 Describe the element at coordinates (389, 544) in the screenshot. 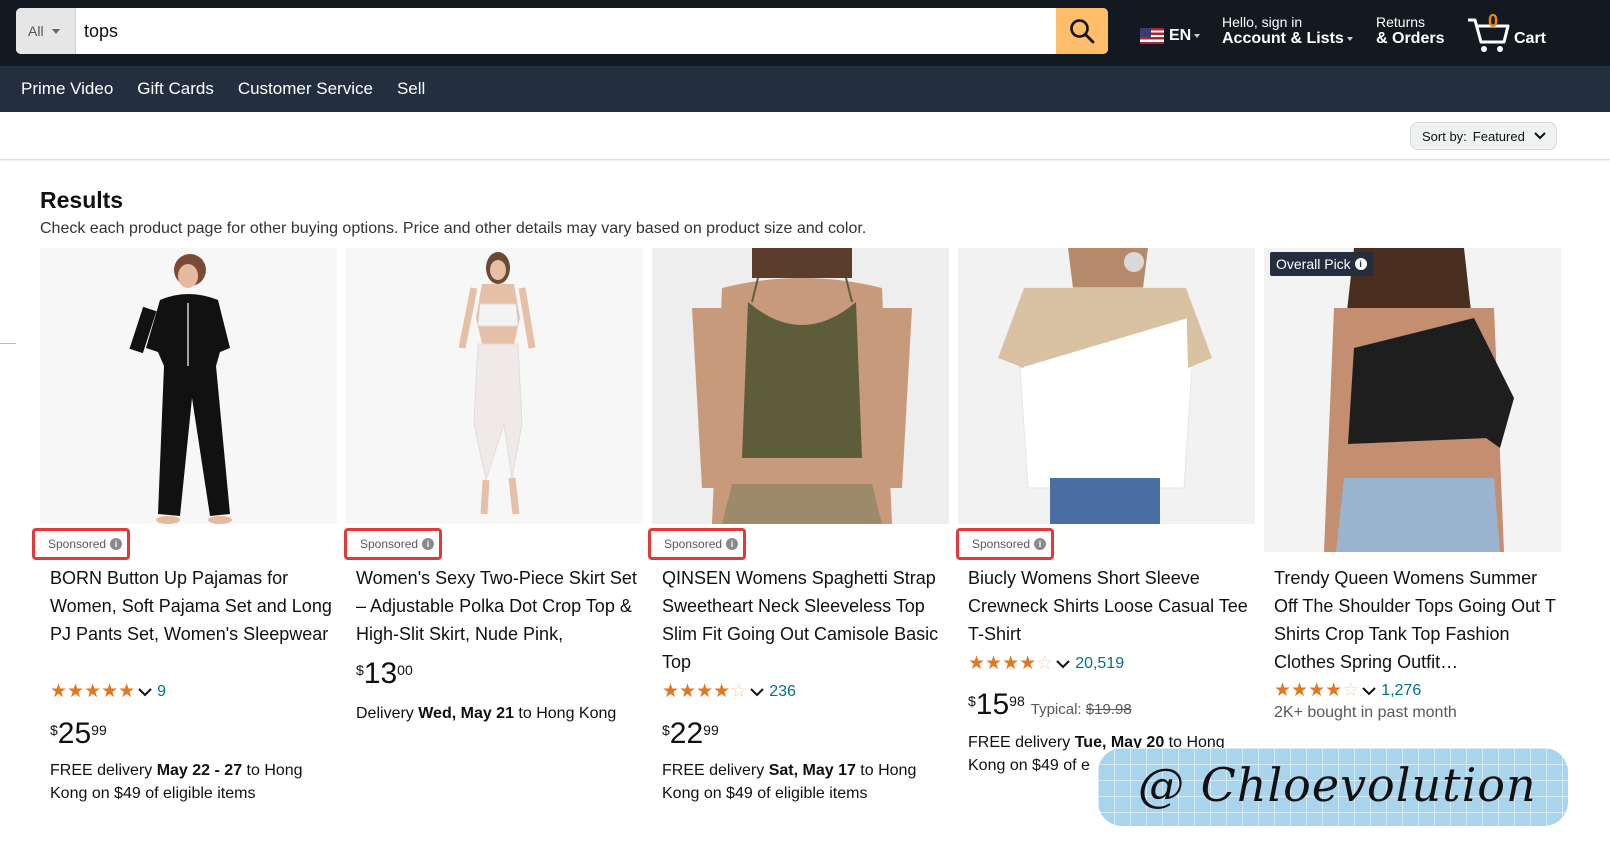

I see `sponsored-text: Sponsored` at that location.